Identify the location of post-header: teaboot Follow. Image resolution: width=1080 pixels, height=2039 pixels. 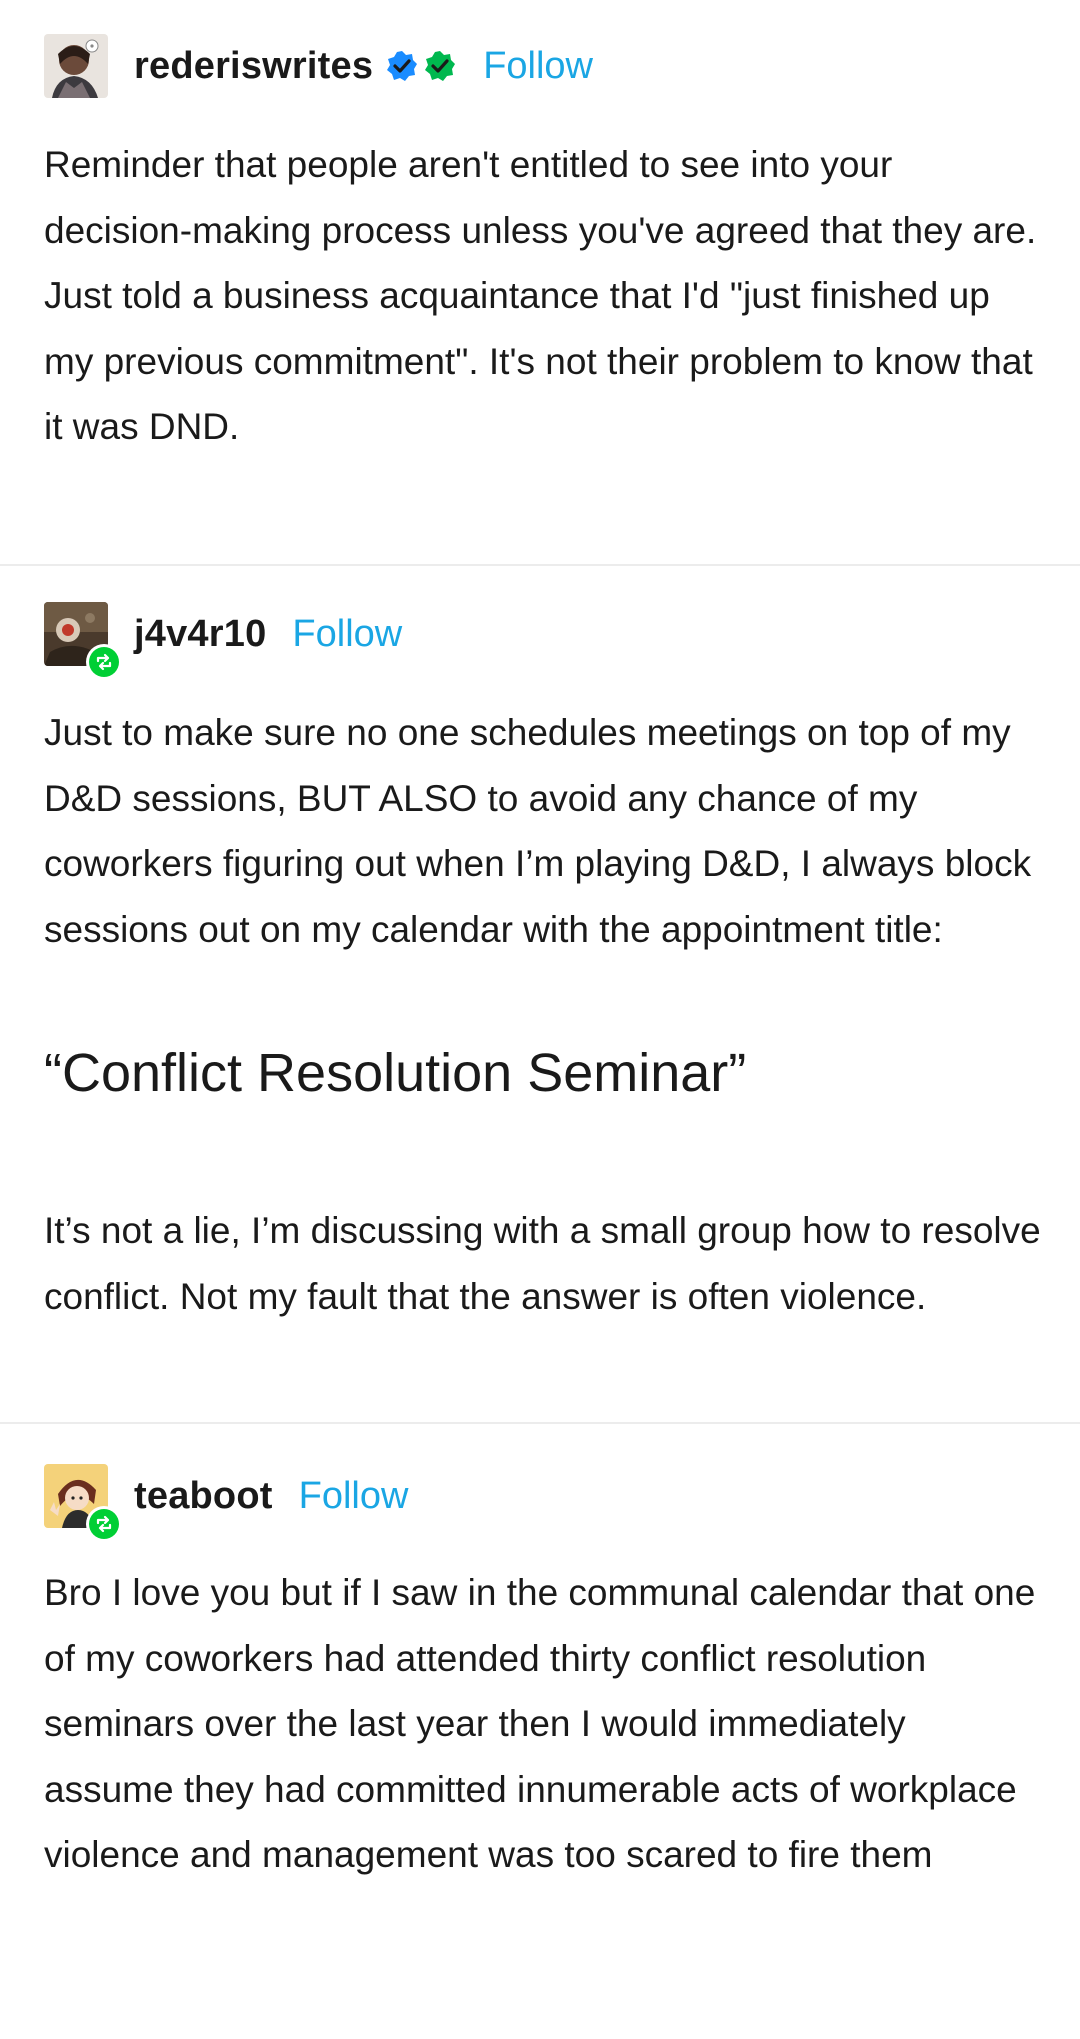
(226, 1503).